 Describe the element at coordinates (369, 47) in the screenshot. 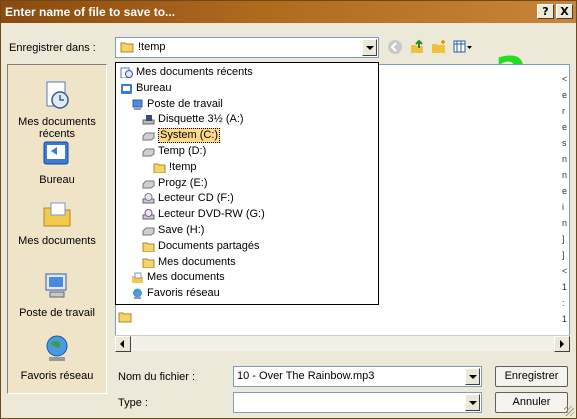

I see `save-in-dropdown-button` at that location.